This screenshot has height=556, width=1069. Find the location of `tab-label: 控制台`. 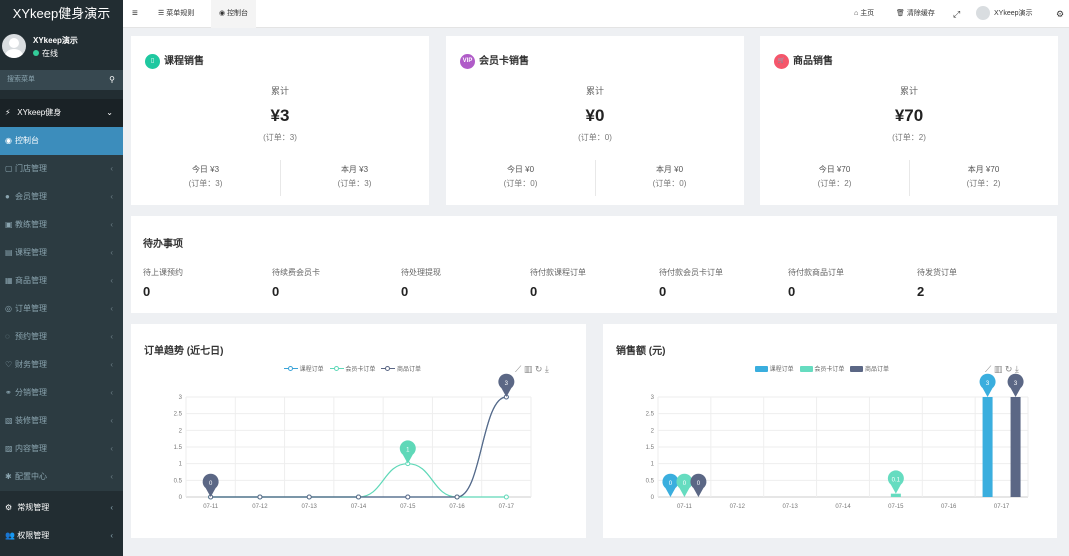

tab-label: 控制台 is located at coordinates (238, 13).